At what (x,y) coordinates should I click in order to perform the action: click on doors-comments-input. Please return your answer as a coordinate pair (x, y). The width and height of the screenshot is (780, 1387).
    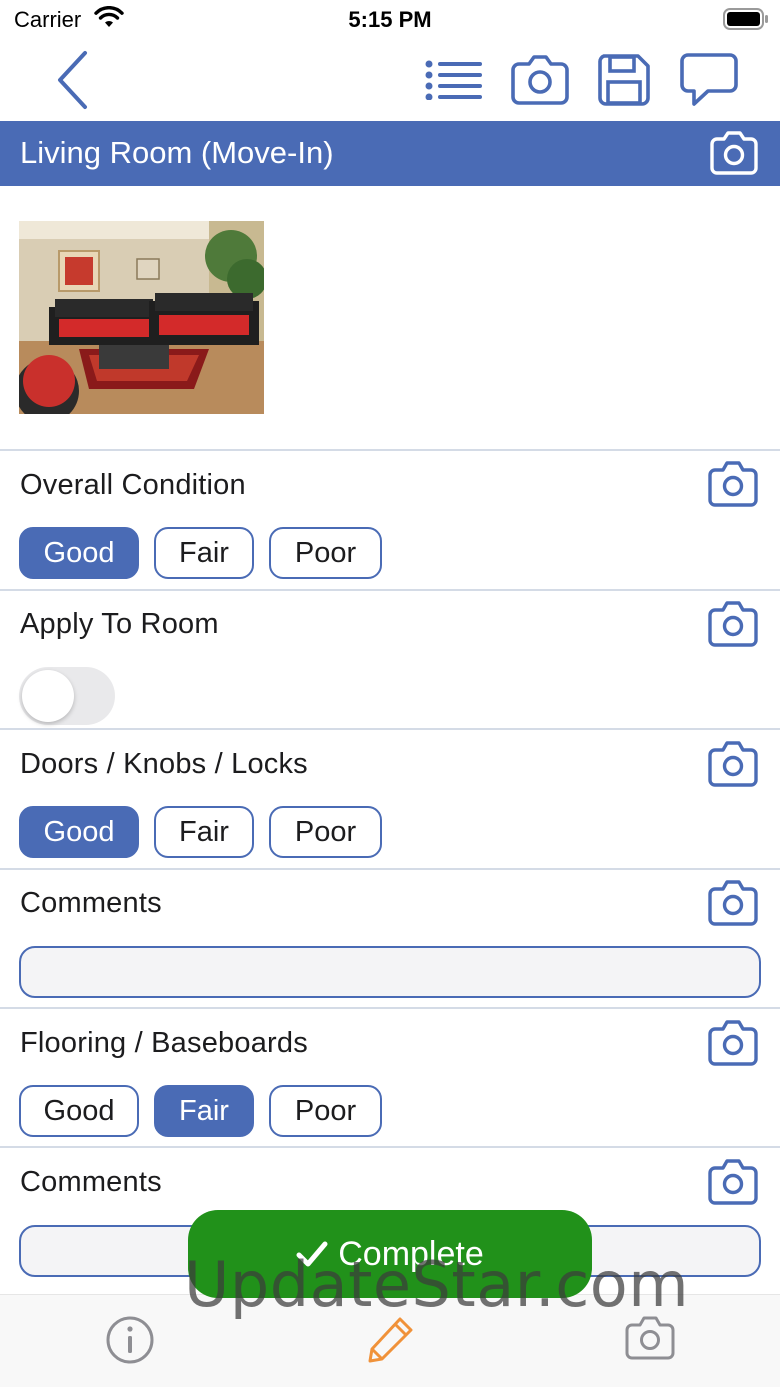
    Looking at the image, I should click on (390, 972).